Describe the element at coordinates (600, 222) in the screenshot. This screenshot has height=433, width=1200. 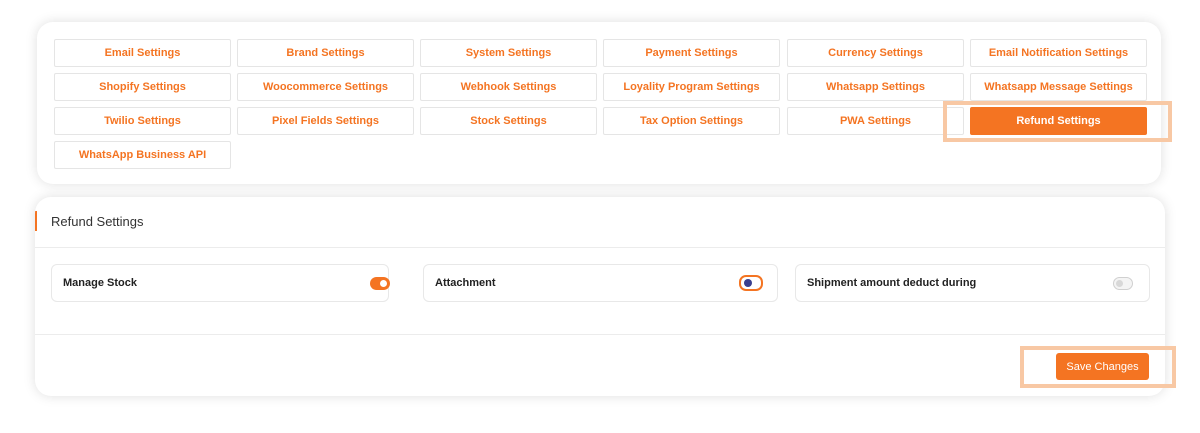
I see `panel-header: Refund Settings` at that location.